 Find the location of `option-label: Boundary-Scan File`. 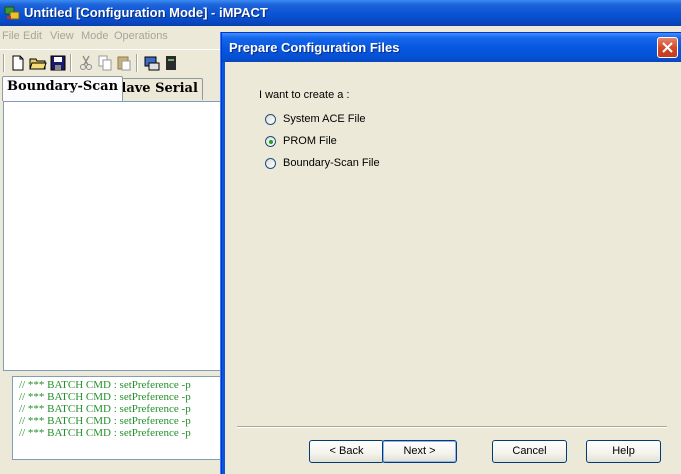

option-label: Boundary-Scan File is located at coordinates (331, 163).